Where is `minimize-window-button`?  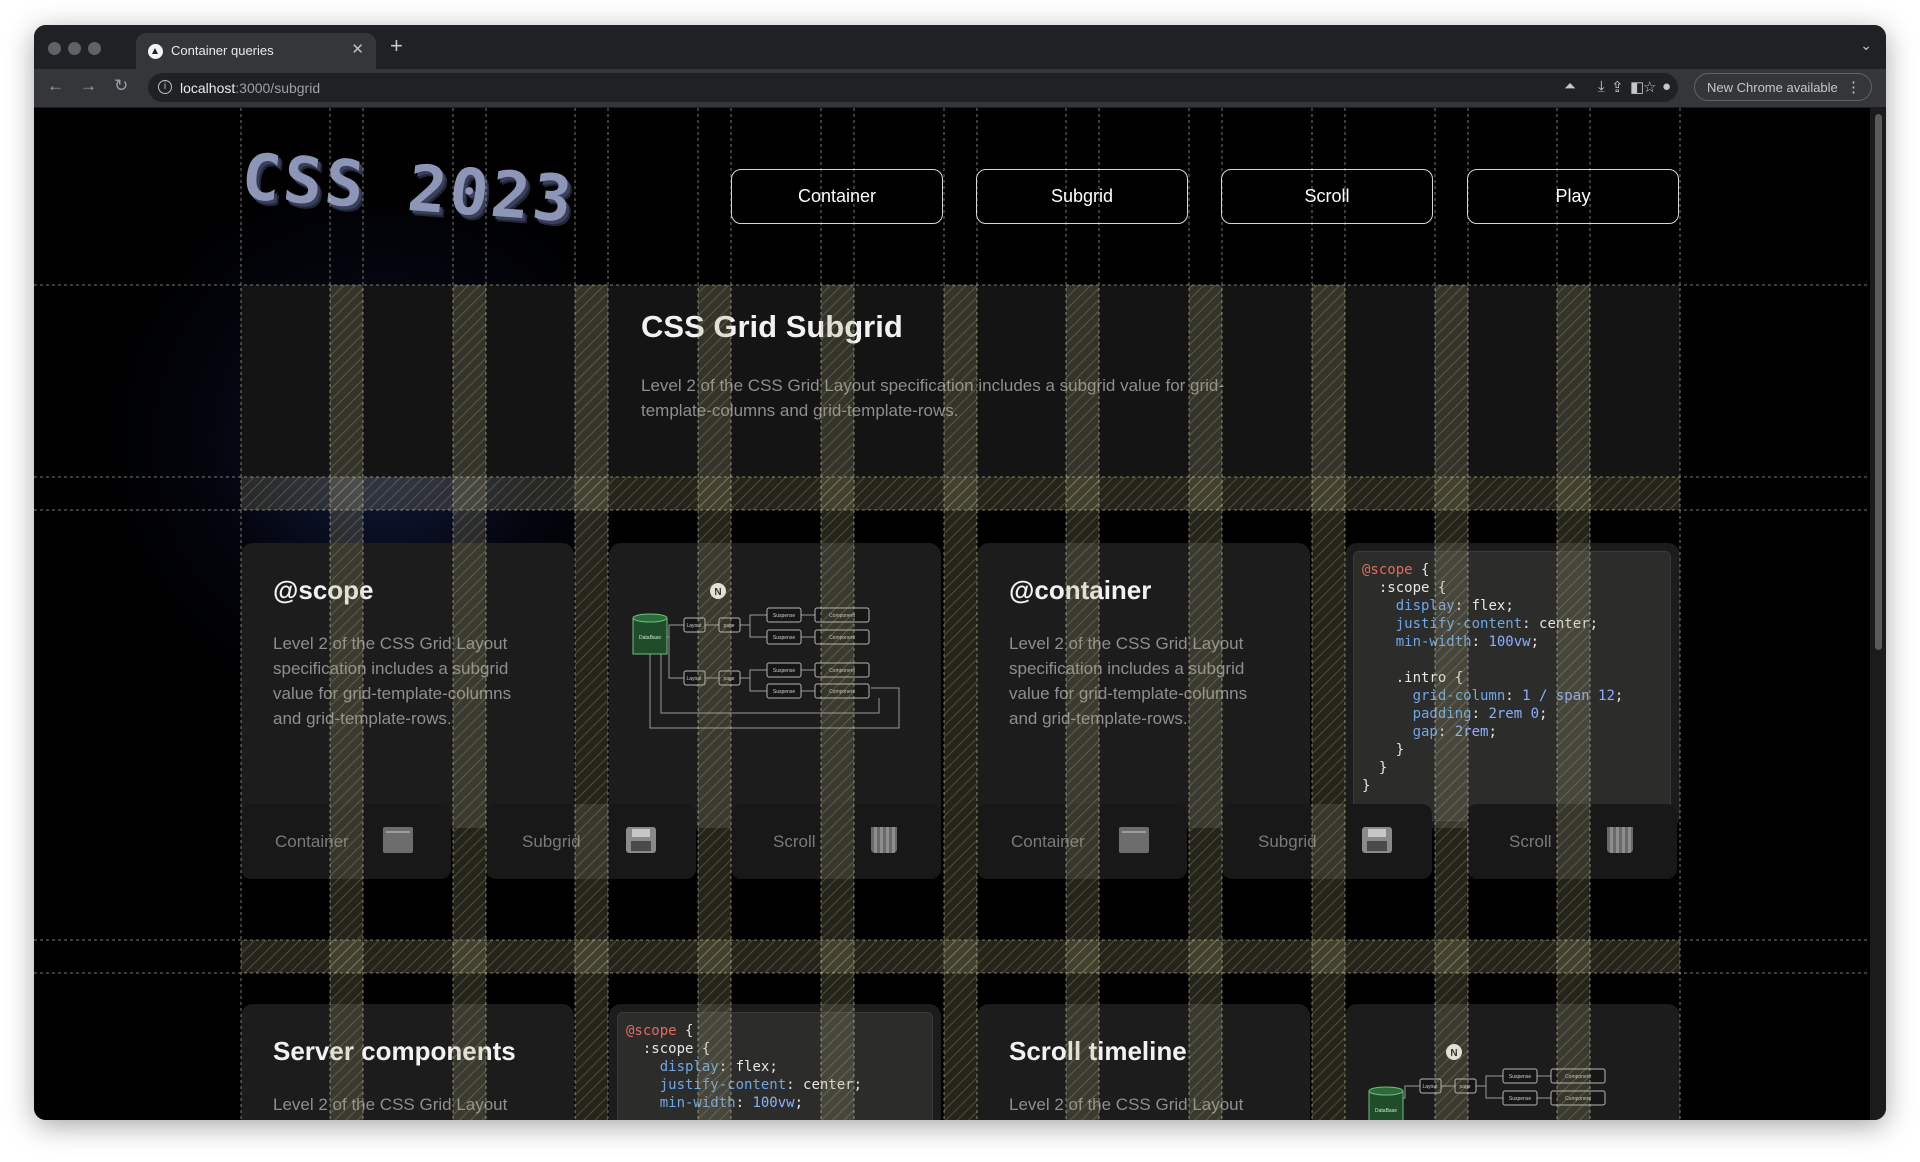 minimize-window-button is located at coordinates (74, 48).